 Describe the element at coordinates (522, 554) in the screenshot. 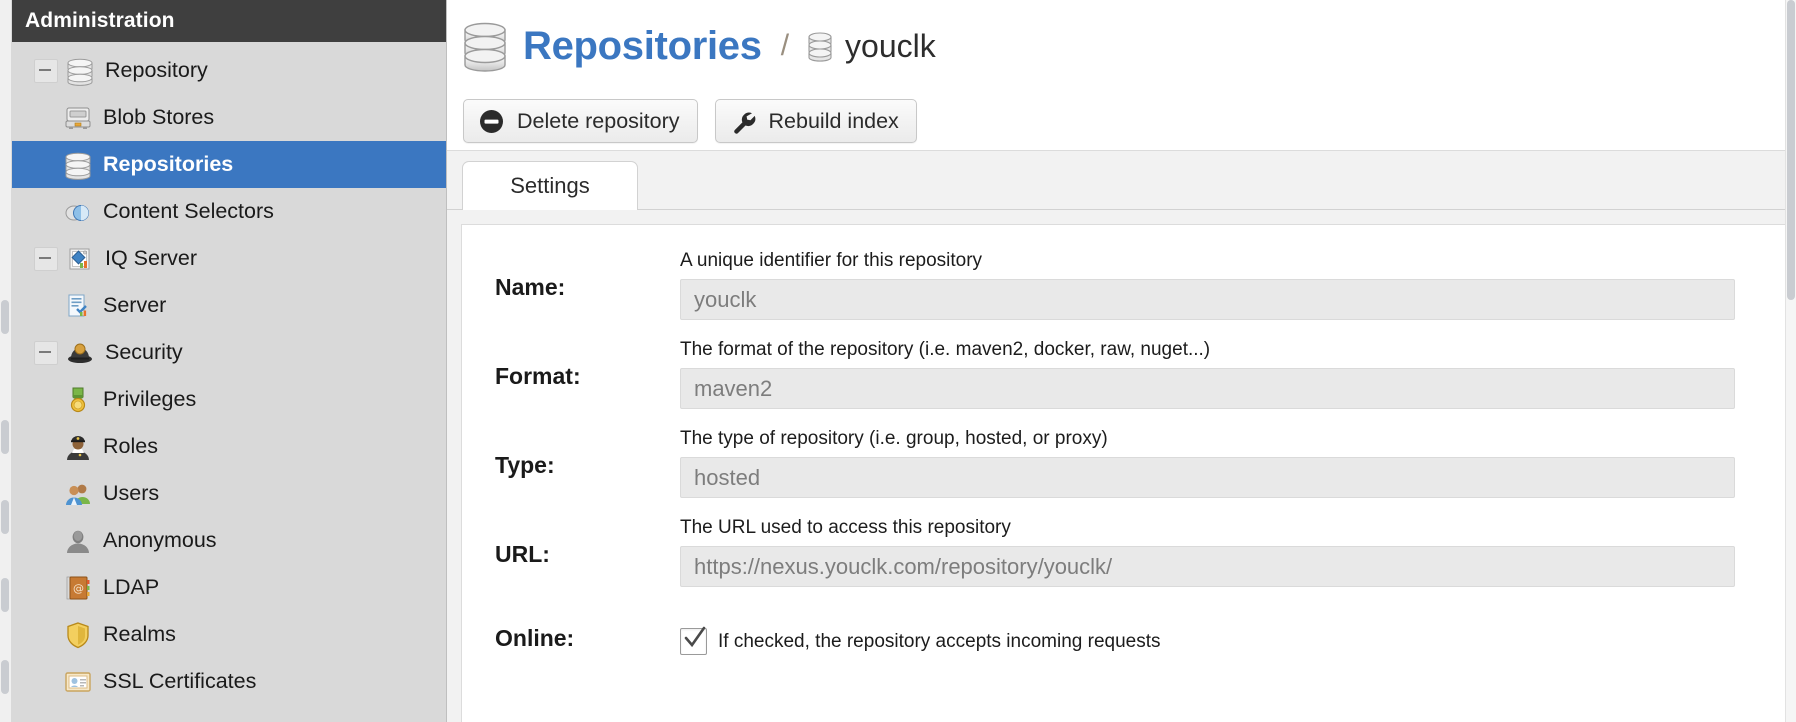

I see `field-label: URL:` at that location.